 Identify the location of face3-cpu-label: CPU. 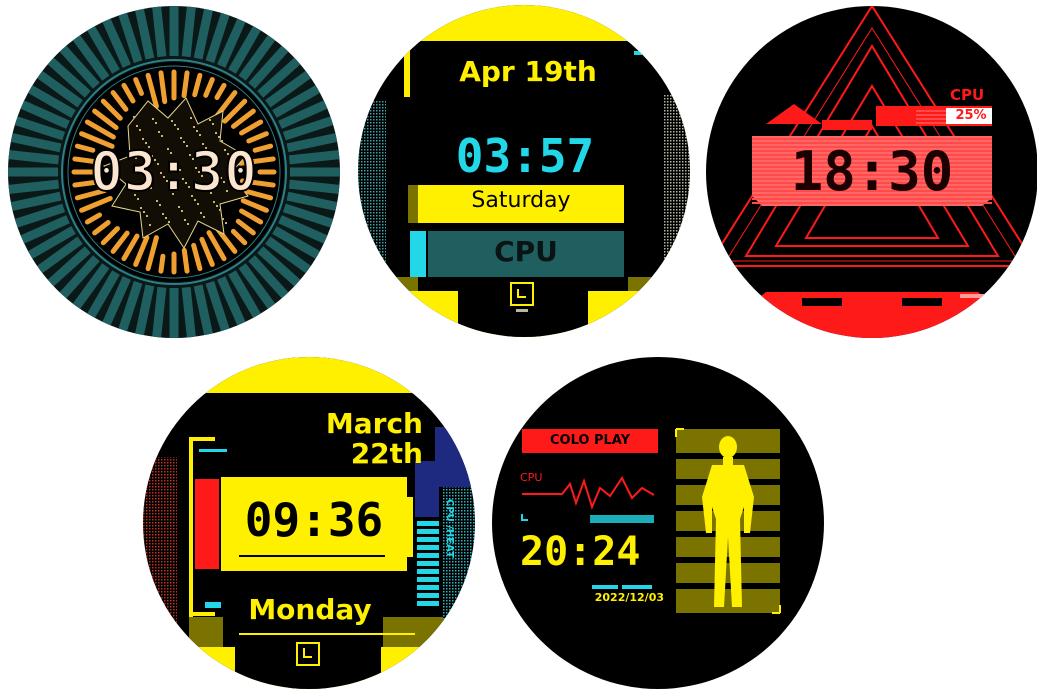
(967, 95).